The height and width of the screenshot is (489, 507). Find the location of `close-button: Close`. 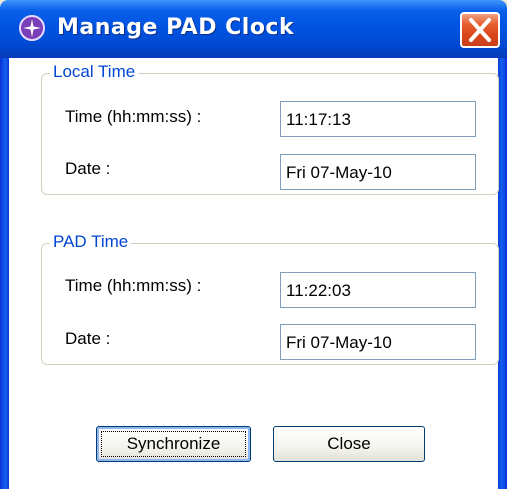

close-button: Close is located at coordinates (349, 444).